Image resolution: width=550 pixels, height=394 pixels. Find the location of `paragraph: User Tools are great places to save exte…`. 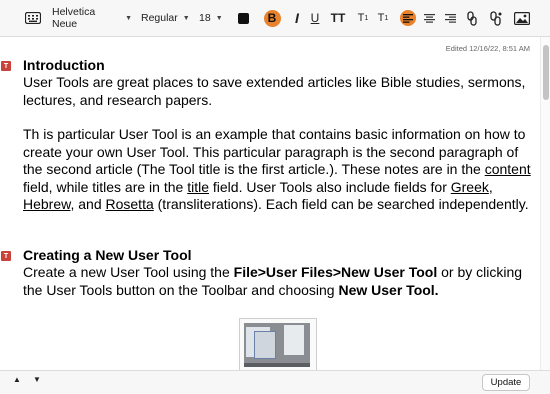

paragraph: User Tools are great places to save exte… is located at coordinates (274, 91).